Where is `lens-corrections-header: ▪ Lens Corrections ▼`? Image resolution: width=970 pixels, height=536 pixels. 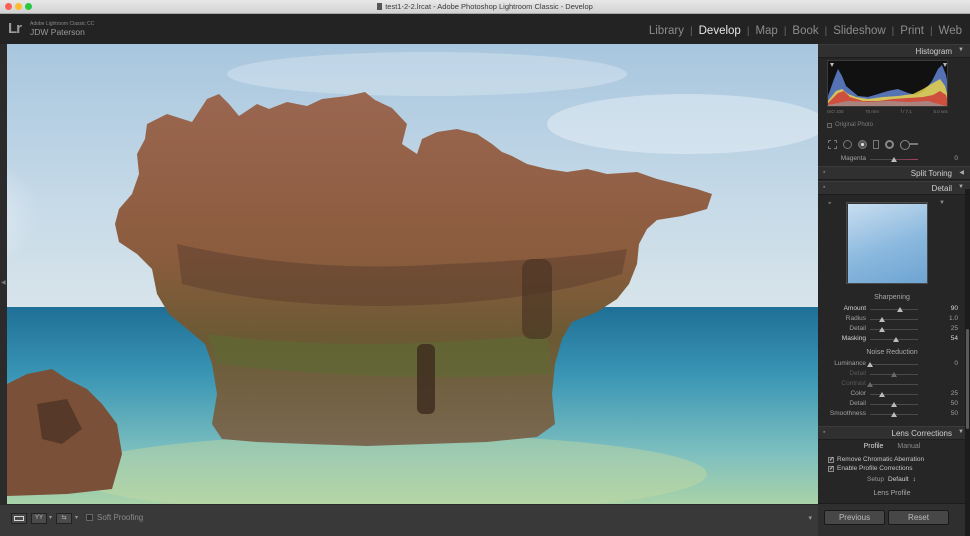
lens-corrections-header: ▪ Lens Corrections ▼ is located at coordinates (894, 433).